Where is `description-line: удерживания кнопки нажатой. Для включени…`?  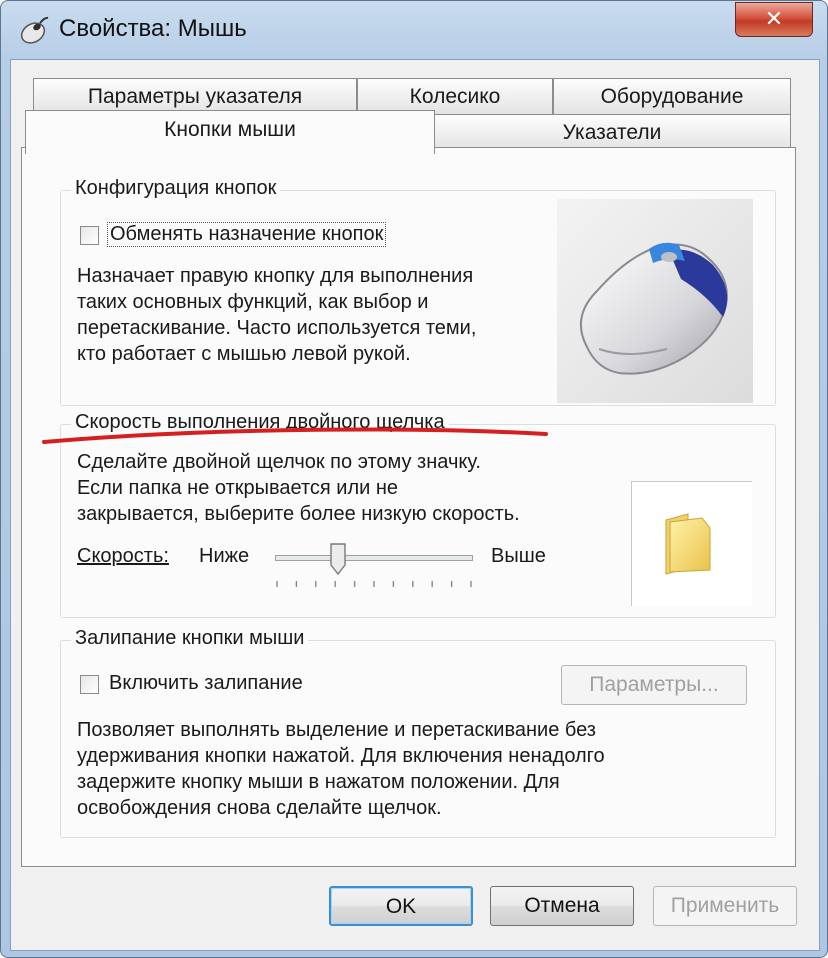
description-line: удерживания кнопки нажатой. Для включени… is located at coordinates (341, 756).